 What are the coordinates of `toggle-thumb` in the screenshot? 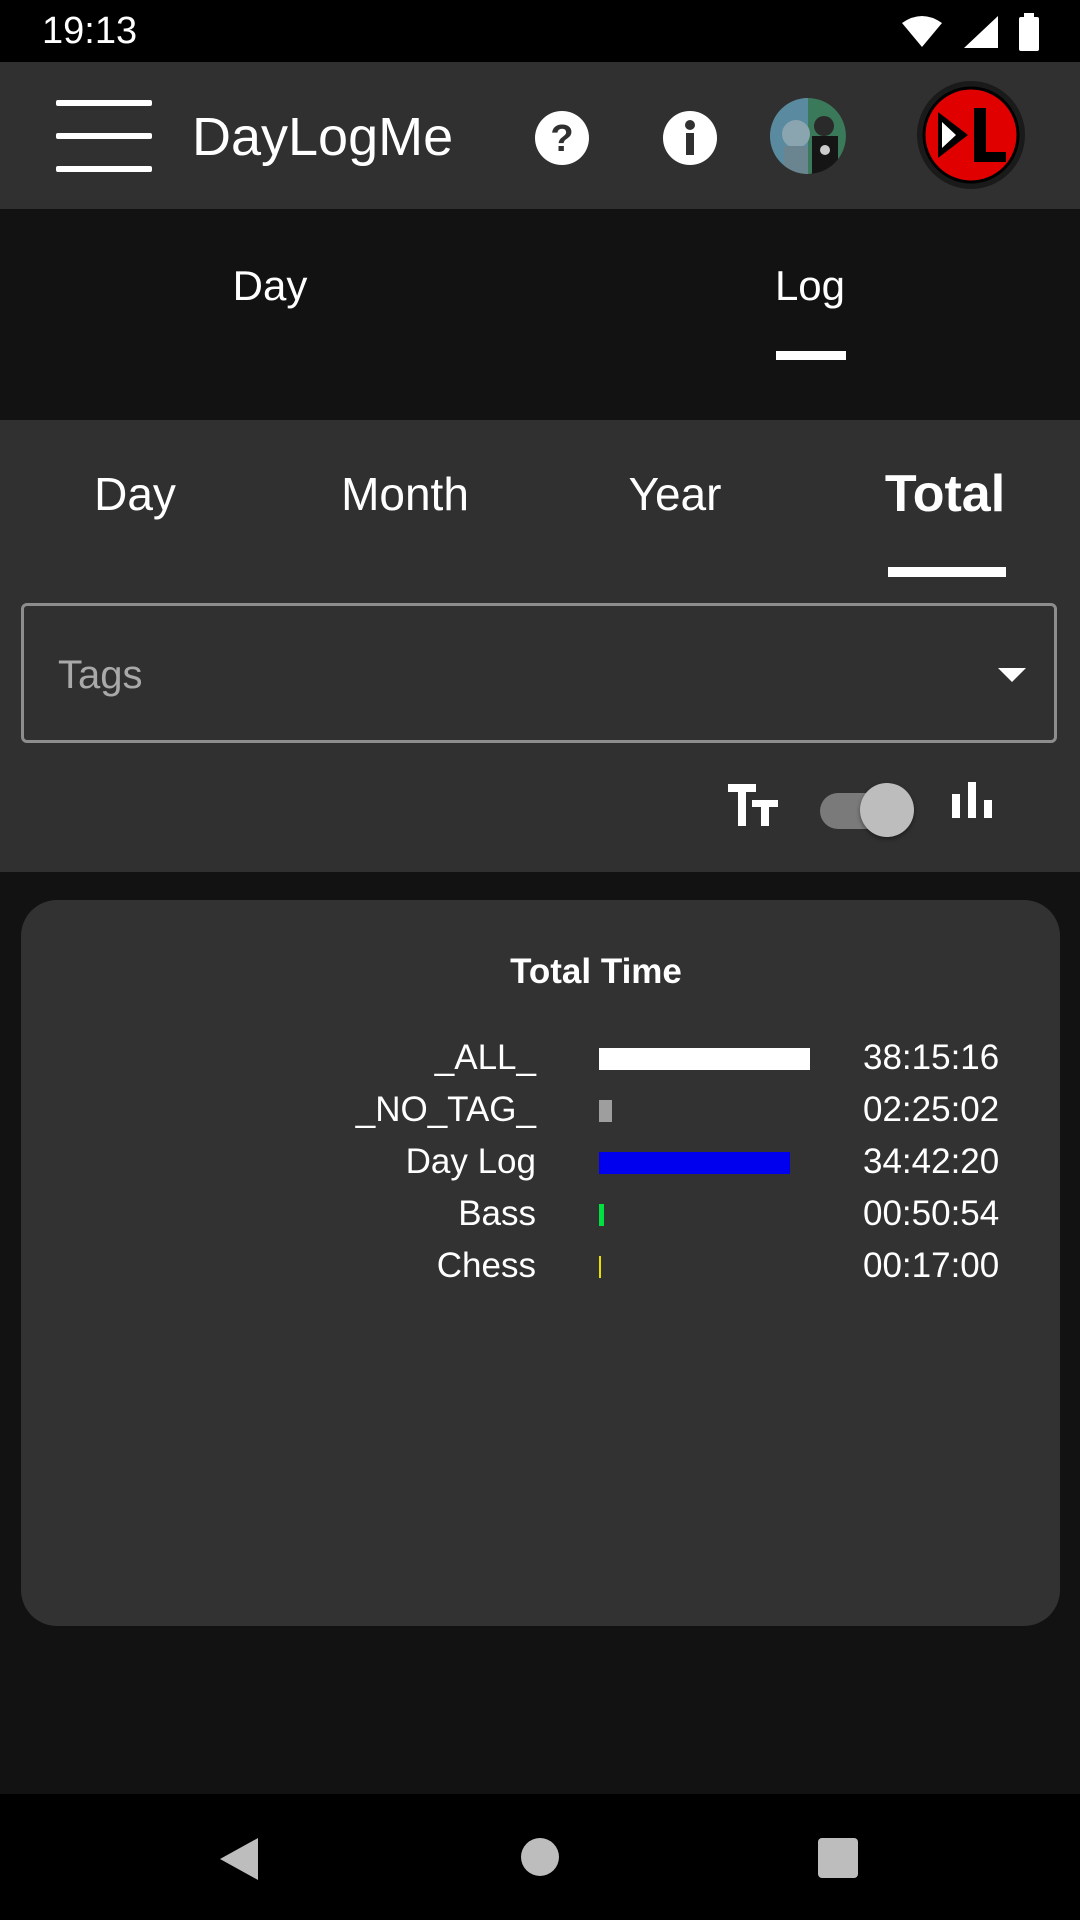 It's located at (887, 810).